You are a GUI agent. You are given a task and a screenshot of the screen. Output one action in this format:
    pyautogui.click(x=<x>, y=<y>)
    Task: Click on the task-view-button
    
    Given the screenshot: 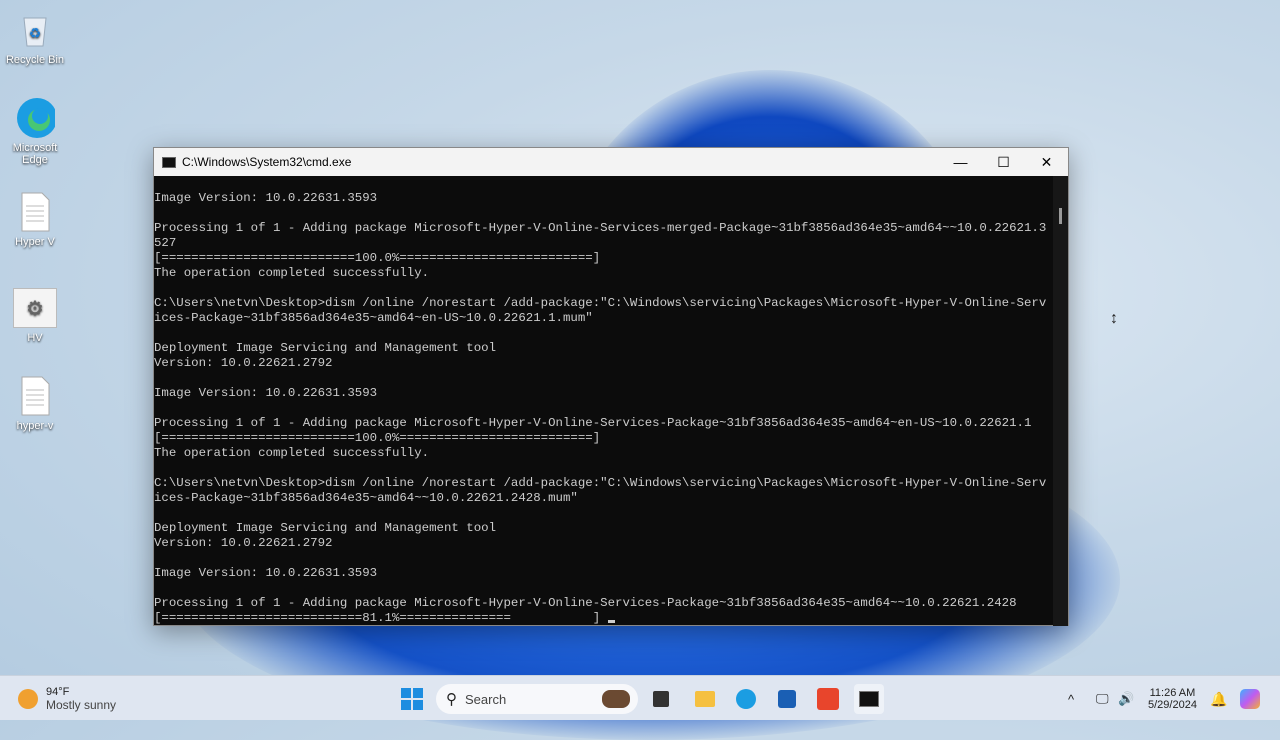 What is the action you would take?
    pyautogui.click(x=661, y=699)
    